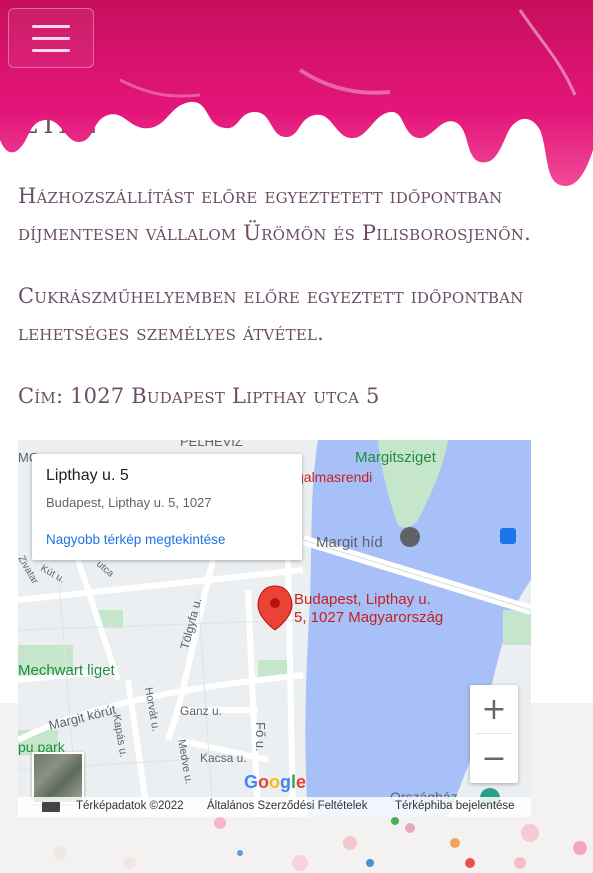  I want to click on report-error-link: Térképhiba bejelentése, so click(455, 806).